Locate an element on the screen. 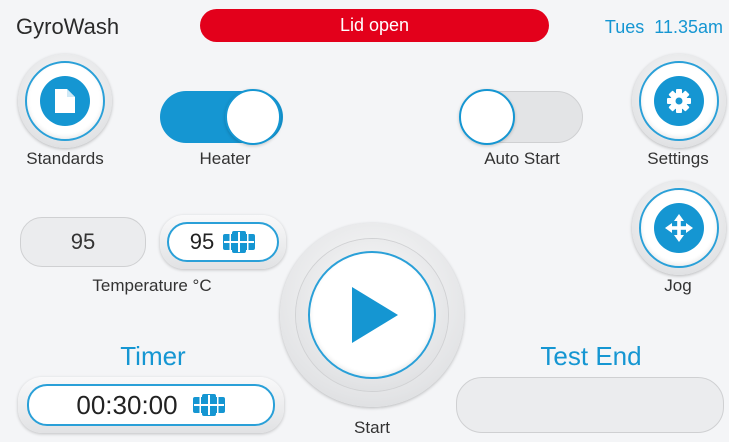  standards-button is located at coordinates (65, 101).